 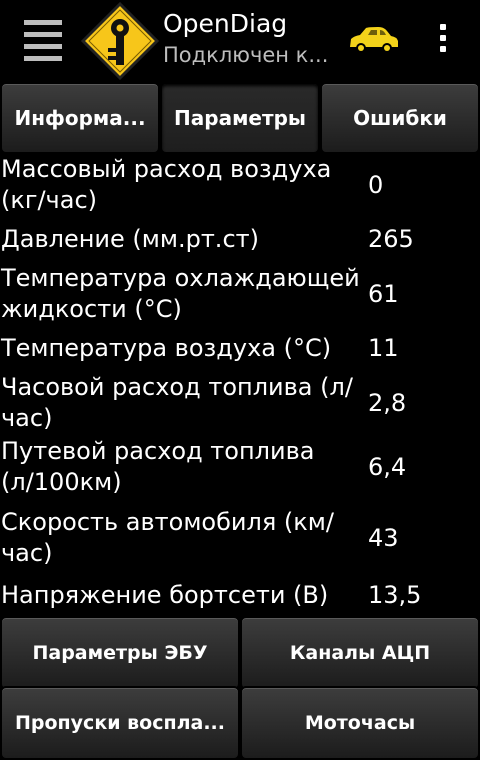 I want to click on param-value: 13,5, so click(x=395, y=595).